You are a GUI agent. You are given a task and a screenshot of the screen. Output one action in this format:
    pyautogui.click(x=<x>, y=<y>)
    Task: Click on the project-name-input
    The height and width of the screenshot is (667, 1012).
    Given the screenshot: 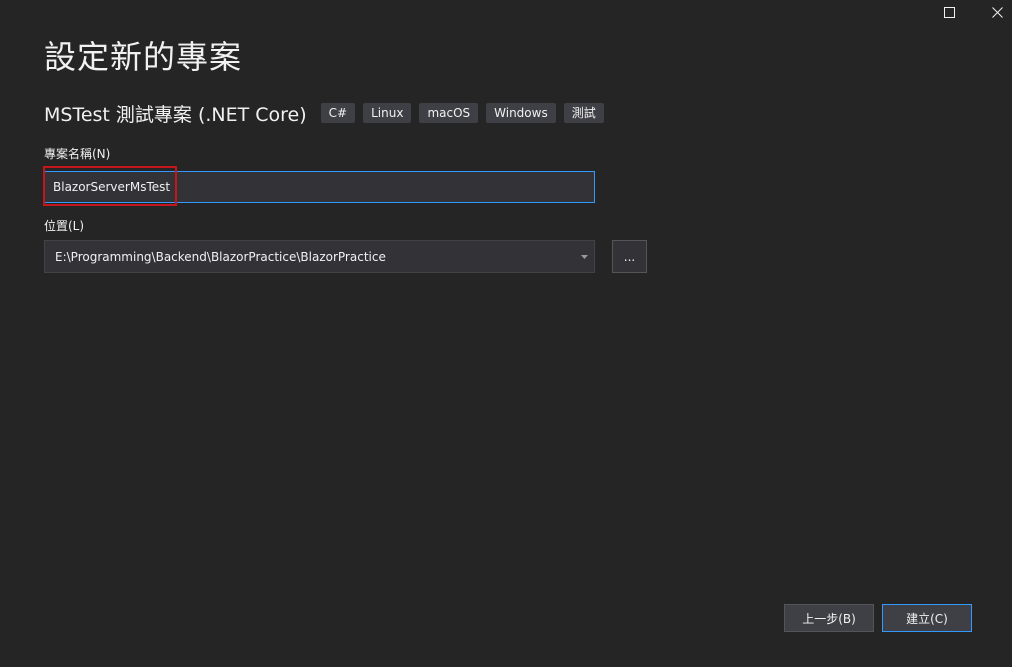 What is the action you would take?
    pyautogui.click(x=319, y=187)
    